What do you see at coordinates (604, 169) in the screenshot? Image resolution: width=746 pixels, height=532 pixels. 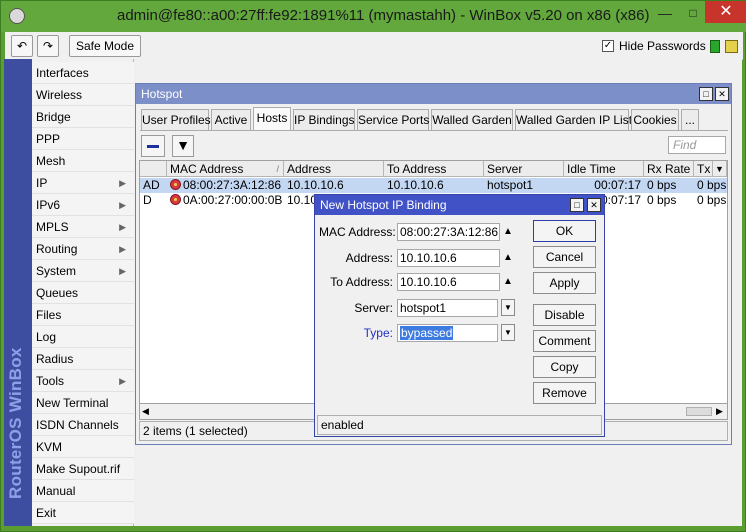 I see `column-header-idle-time: Idle Time` at bounding box center [604, 169].